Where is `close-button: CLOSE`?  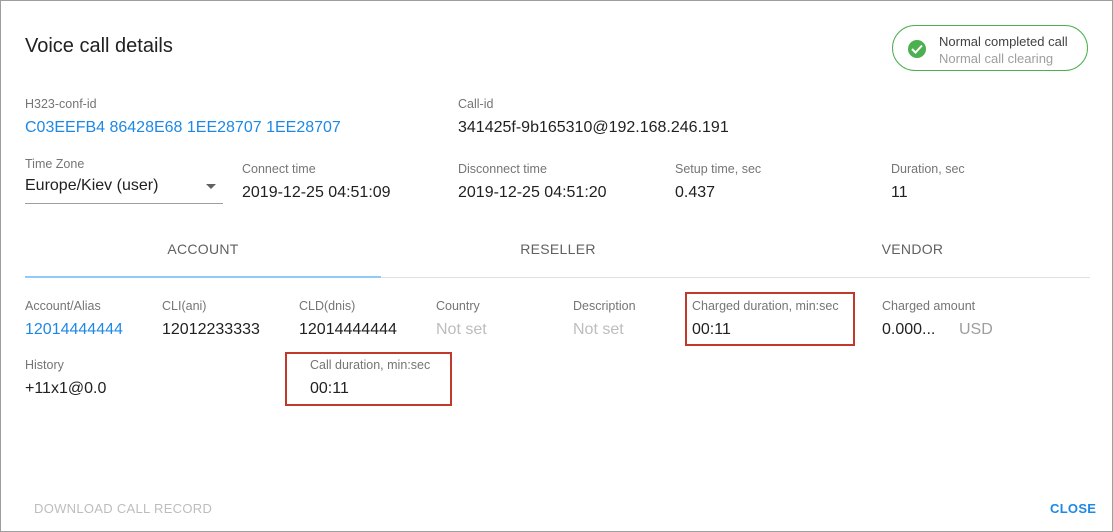 close-button: CLOSE is located at coordinates (1073, 508).